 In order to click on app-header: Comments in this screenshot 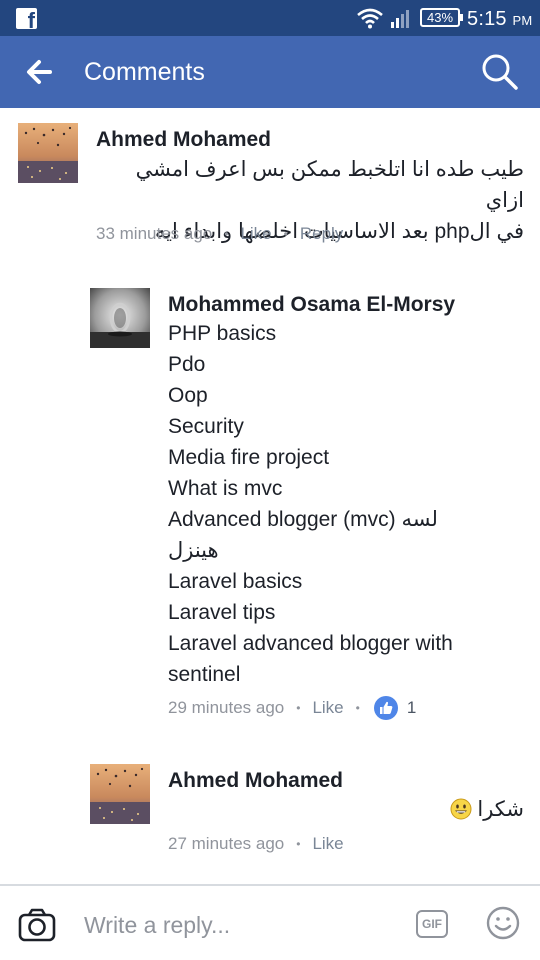, I will do `click(270, 72)`.